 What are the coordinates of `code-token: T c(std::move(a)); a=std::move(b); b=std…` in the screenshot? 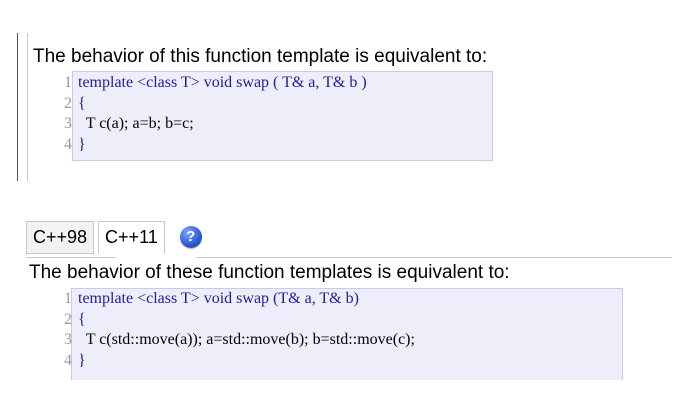 It's located at (246, 339).